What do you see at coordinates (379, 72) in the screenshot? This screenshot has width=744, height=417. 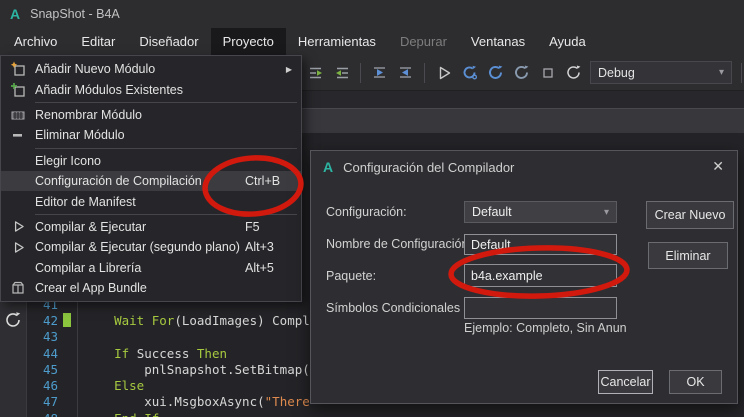 I see `shift-lines-left-icon` at bounding box center [379, 72].